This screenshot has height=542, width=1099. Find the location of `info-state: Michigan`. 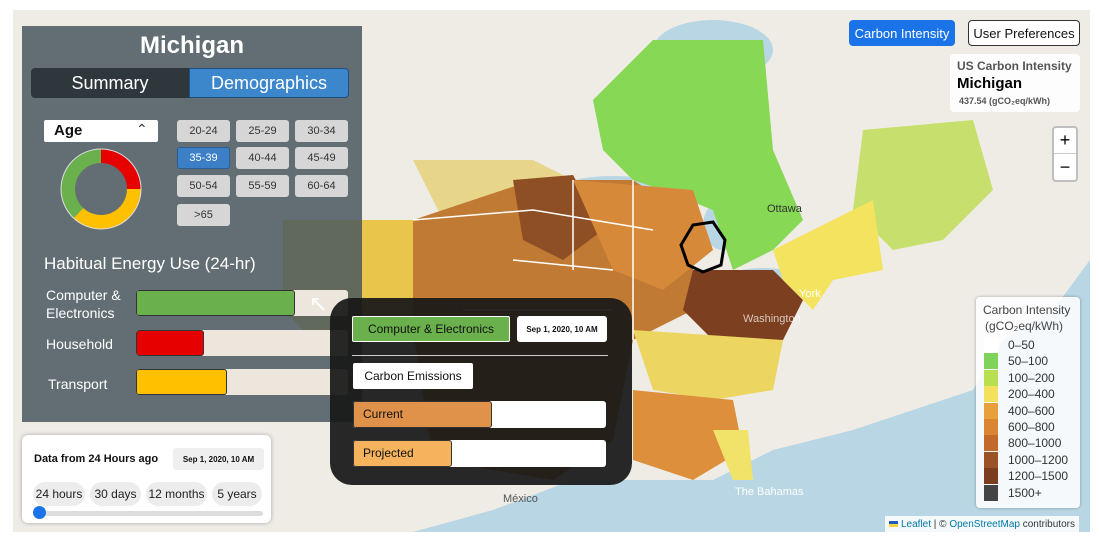

info-state: Michigan is located at coordinates (990, 83).